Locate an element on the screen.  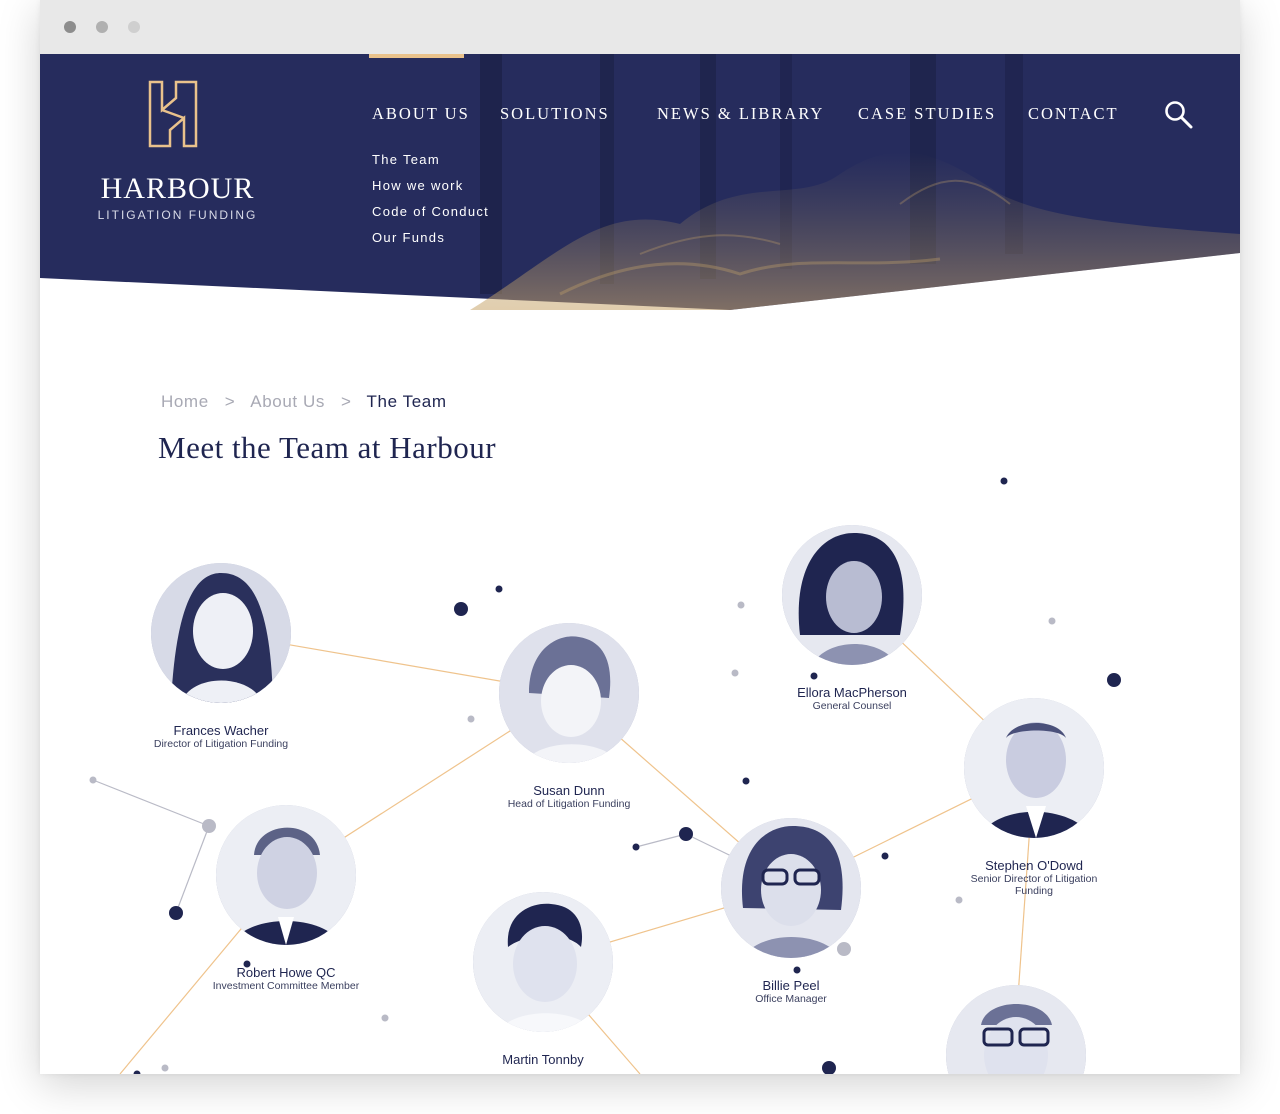
team-member-card: Susan Dunn Head of Litigation Funding is located at coordinates (569, 716).